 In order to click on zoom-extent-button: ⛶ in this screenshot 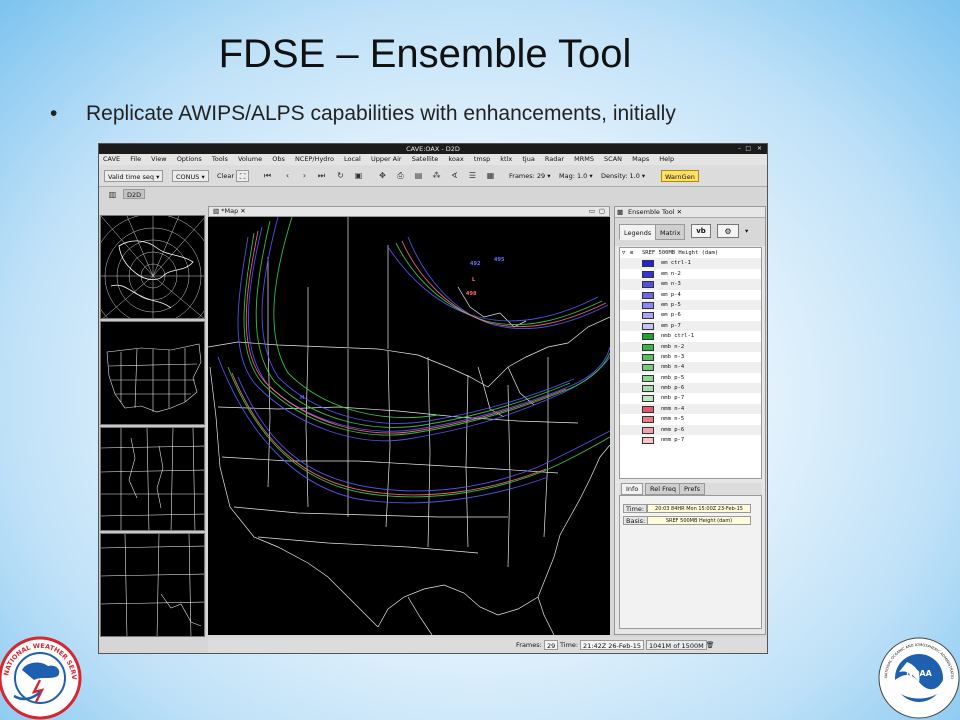, I will do `click(242, 176)`.